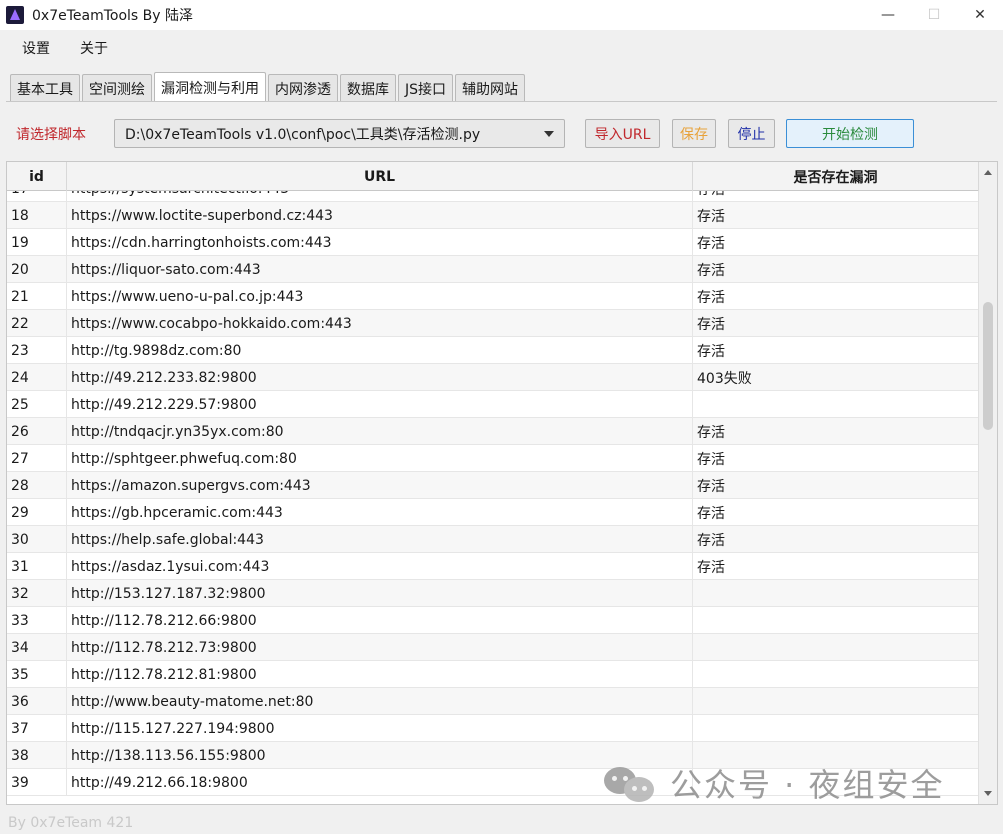 This screenshot has width=1003, height=834. What do you see at coordinates (380, 755) in the screenshot?
I see `cell-url: http://138.113.56.155:9800` at bounding box center [380, 755].